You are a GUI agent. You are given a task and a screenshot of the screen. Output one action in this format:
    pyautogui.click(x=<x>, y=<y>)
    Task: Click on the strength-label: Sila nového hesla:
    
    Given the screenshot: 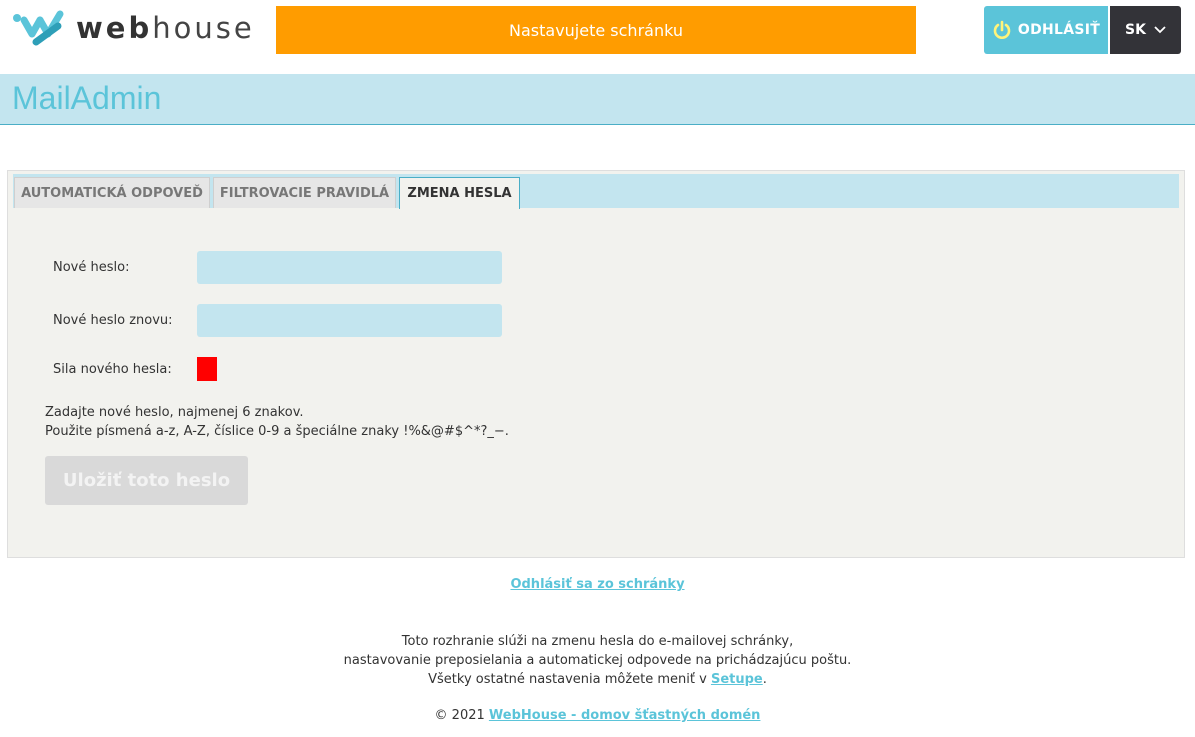 What is the action you would take?
    pyautogui.click(x=112, y=369)
    